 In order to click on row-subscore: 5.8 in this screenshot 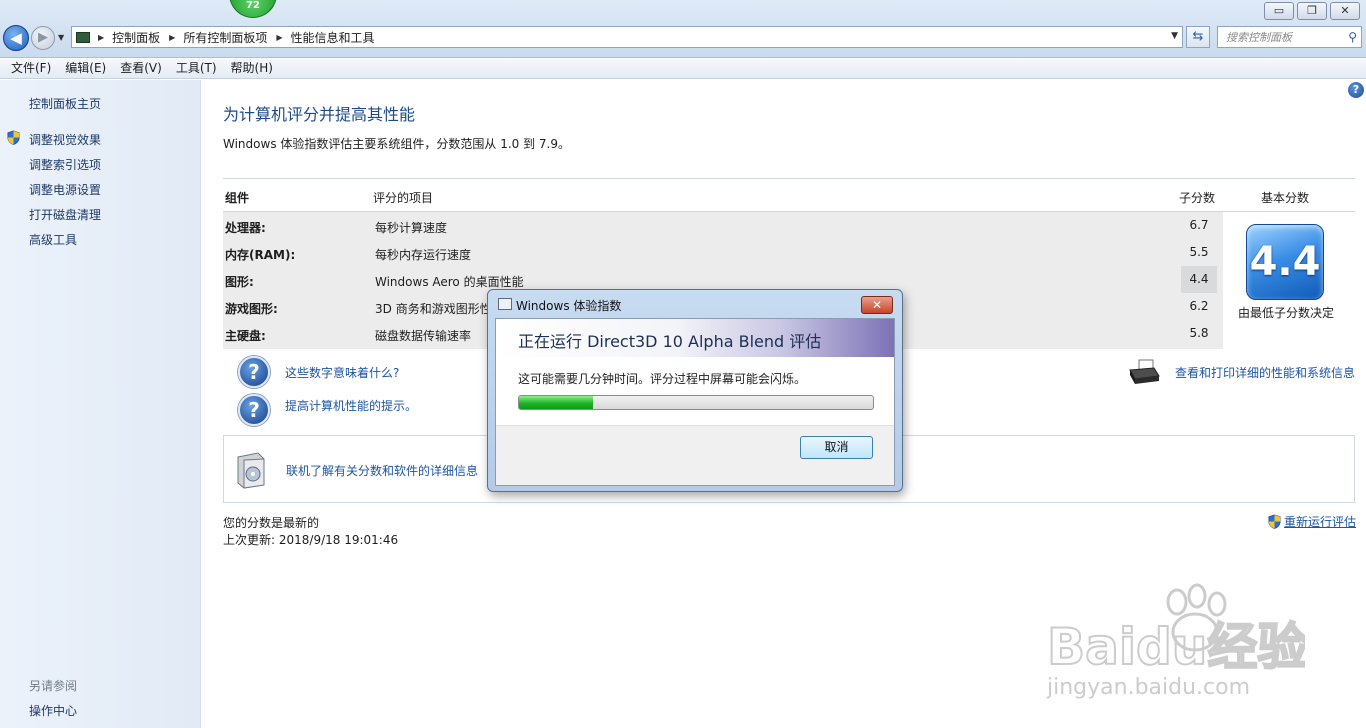, I will do `click(1199, 333)`.